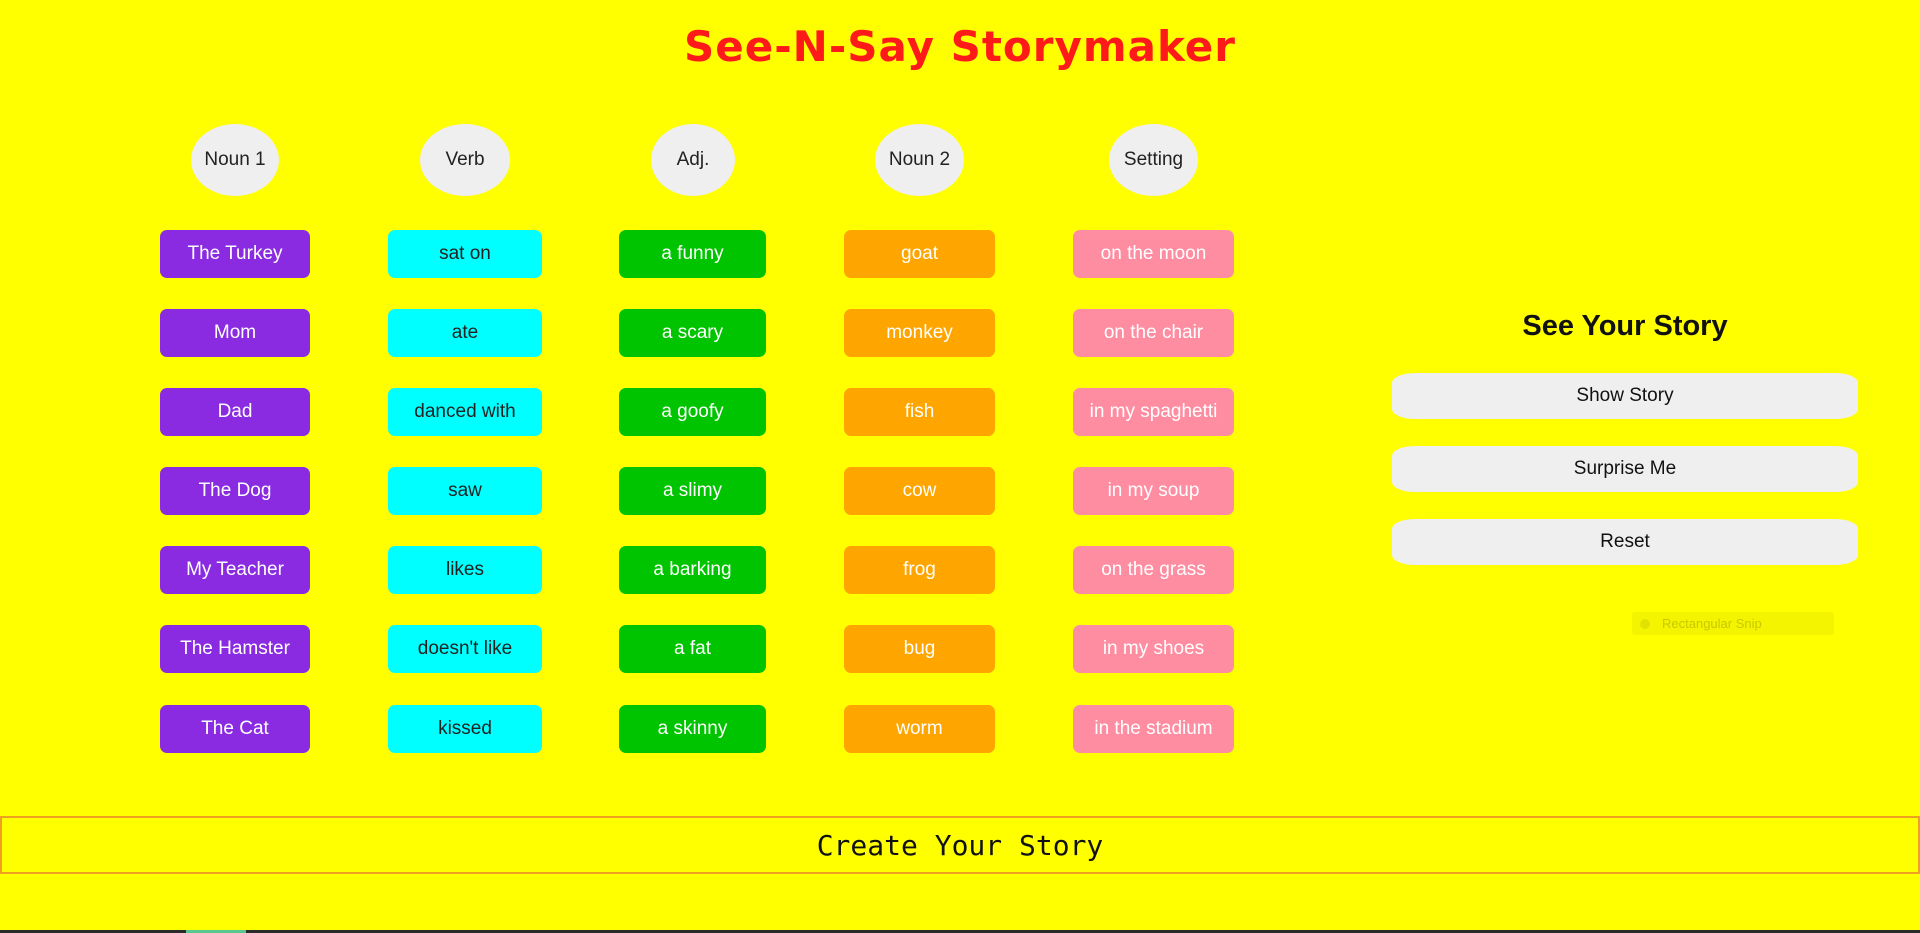  What do you see at coordinates (692, 491) in the screenshot?
I see `adjective-button: a slimy` at bounding box center [692, 491].